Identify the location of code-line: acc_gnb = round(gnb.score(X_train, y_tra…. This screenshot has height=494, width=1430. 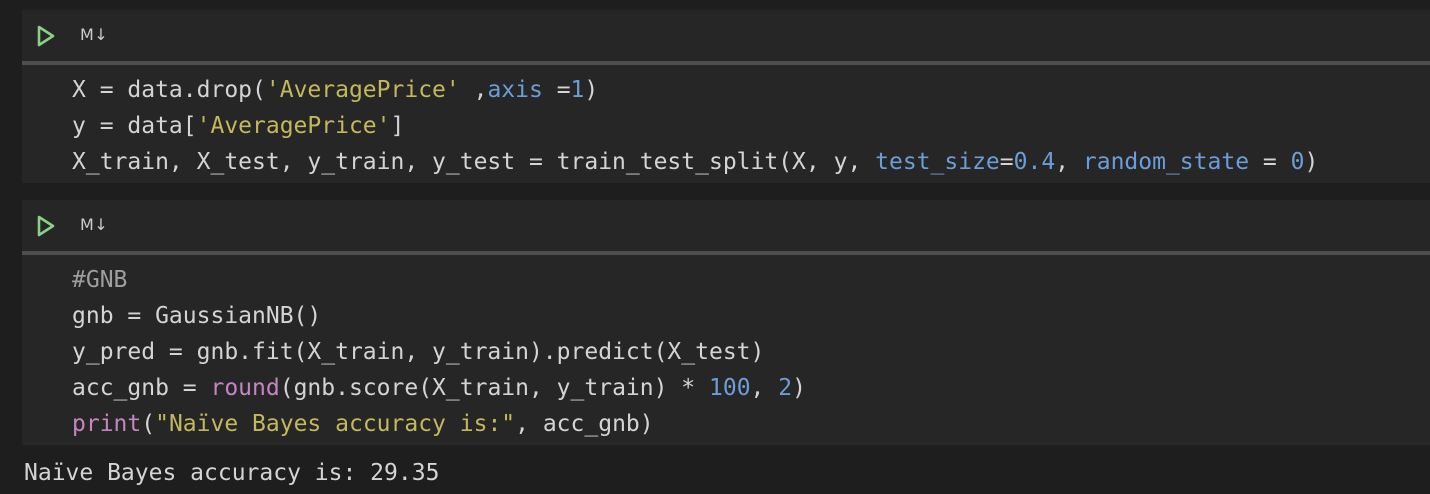
(751, 388).